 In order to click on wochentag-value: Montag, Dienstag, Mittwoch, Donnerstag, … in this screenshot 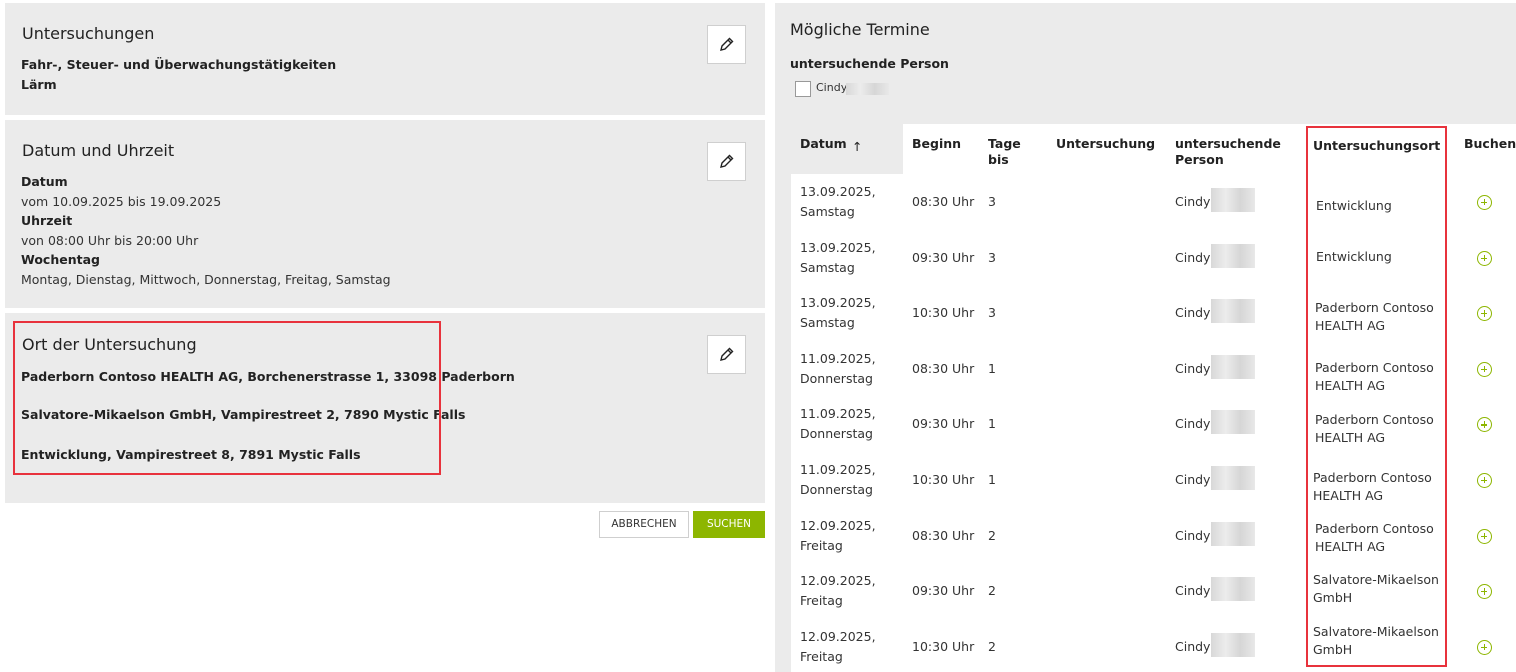, I will do `click(206, 279)`.